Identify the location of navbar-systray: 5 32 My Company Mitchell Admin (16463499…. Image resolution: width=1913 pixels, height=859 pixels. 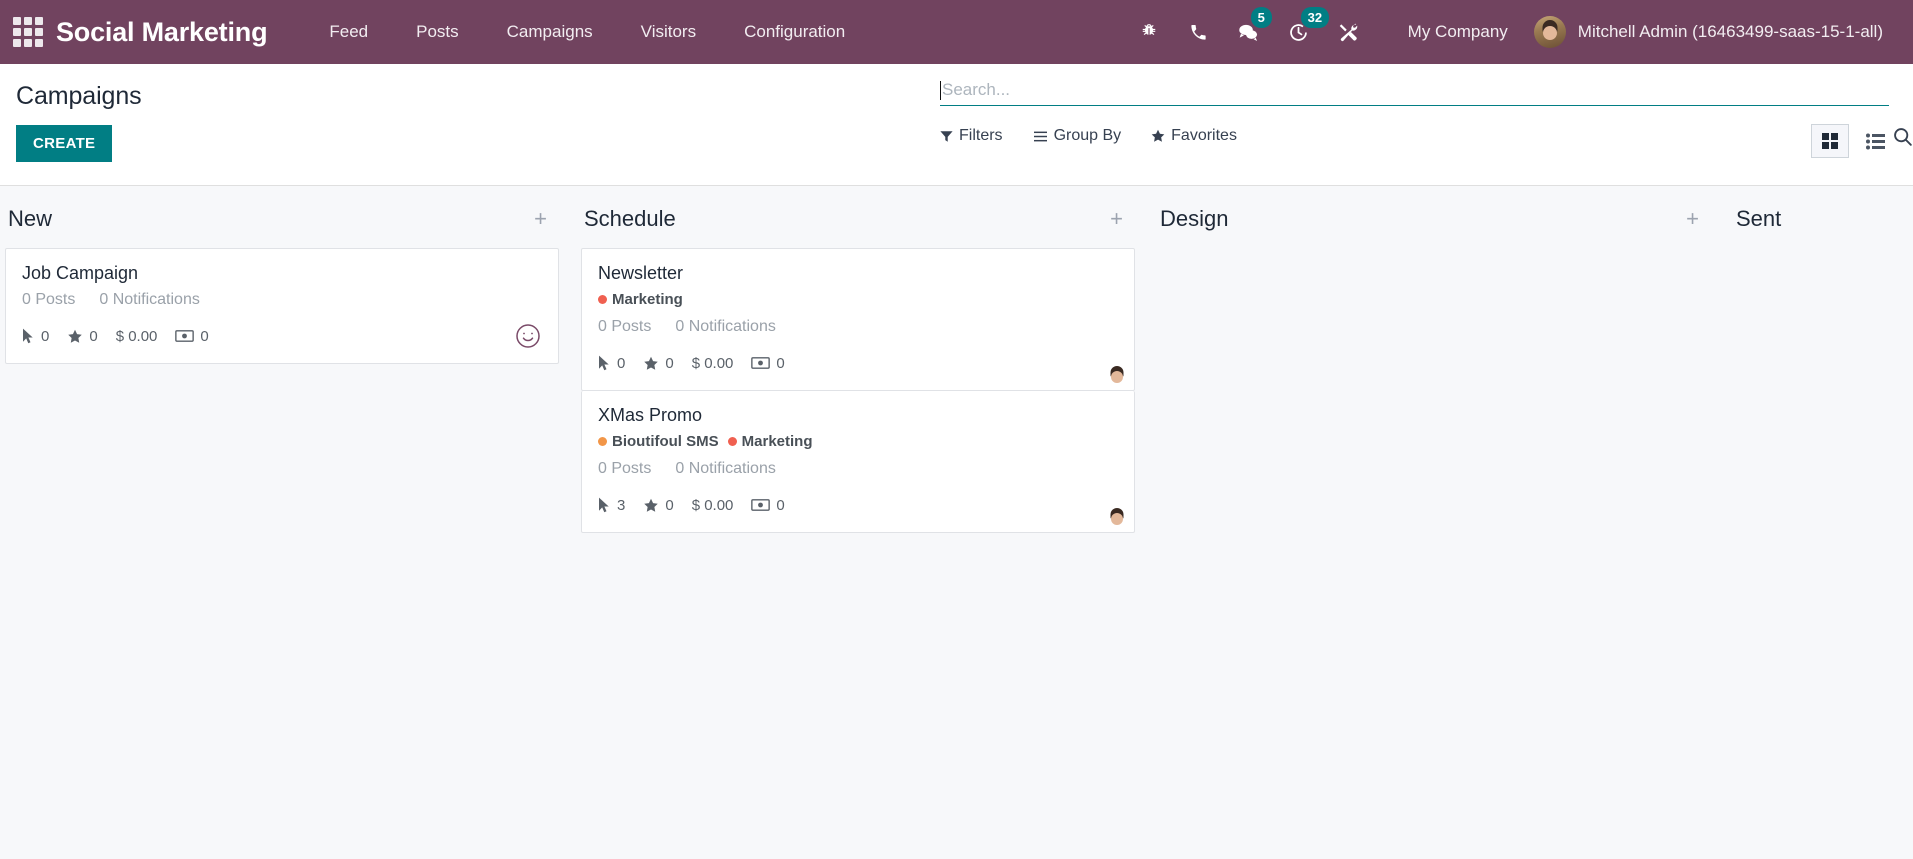
(1507, 32).